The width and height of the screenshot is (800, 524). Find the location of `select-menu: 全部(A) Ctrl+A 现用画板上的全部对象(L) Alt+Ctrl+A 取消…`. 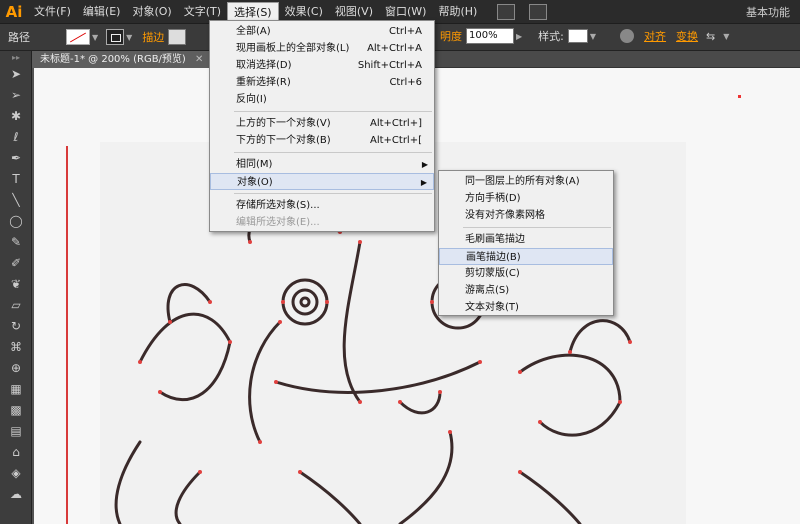

select-menu: 全部(A) Ctrl+A 现用画板上的全部对象(L) Alt+Ctrl+A 取消… is located at coordinates (322, 126).